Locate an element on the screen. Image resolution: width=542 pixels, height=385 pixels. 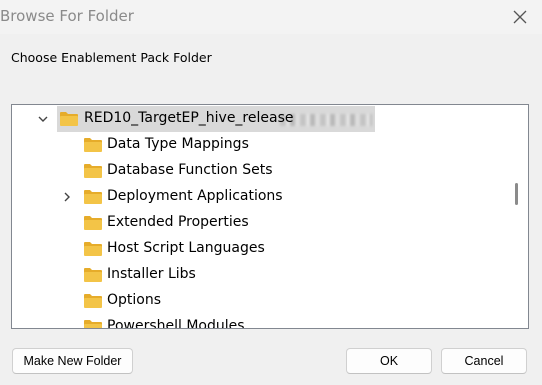
ok-button: OK is located at coordinates (389, 361).